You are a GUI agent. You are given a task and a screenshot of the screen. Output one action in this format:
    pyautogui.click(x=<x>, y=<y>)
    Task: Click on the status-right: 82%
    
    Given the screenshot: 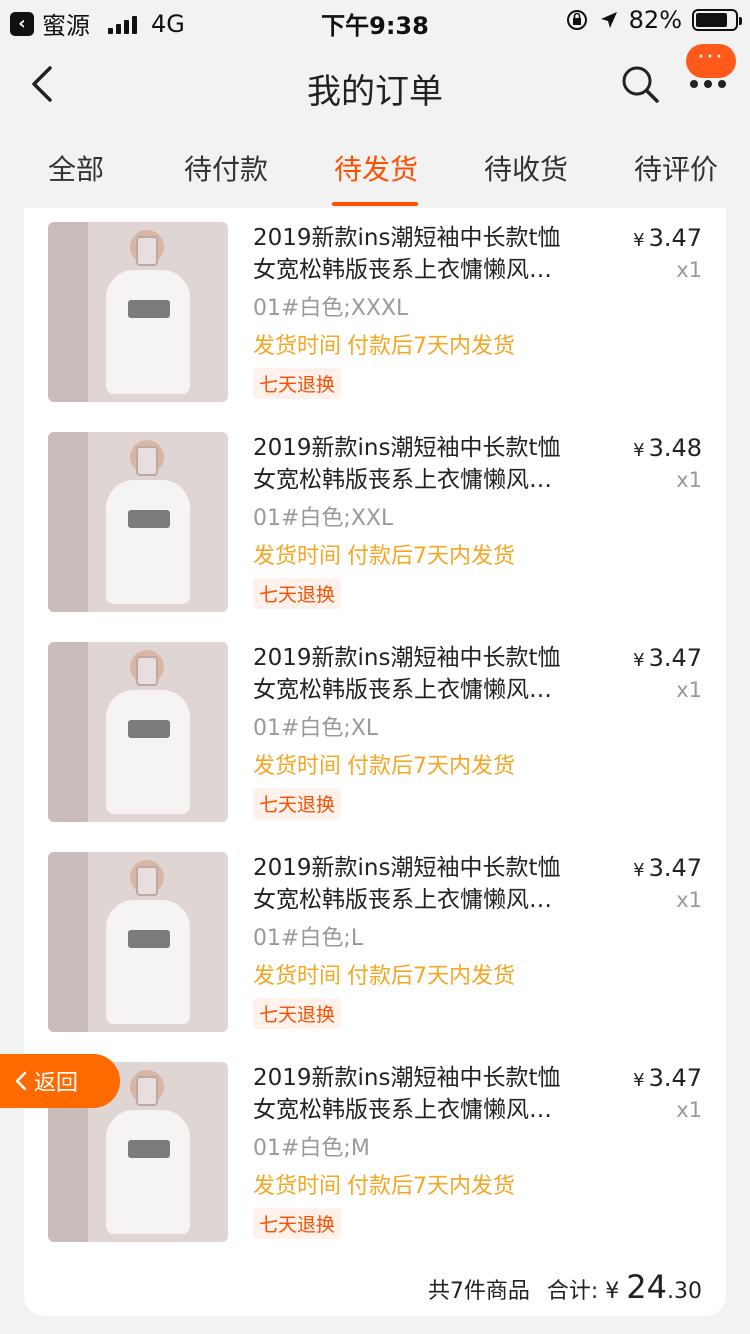 What is the action you would take?
    pyautogui.click(x=653, y=20)
    